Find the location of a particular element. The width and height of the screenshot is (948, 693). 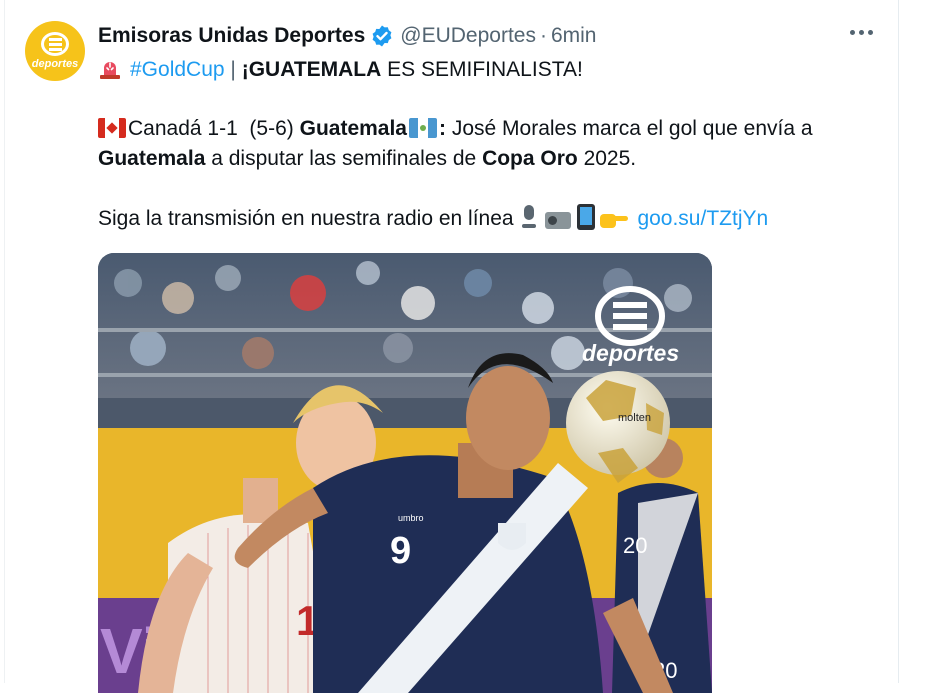

rotating-light-icon is located at coordinates (110, 68).